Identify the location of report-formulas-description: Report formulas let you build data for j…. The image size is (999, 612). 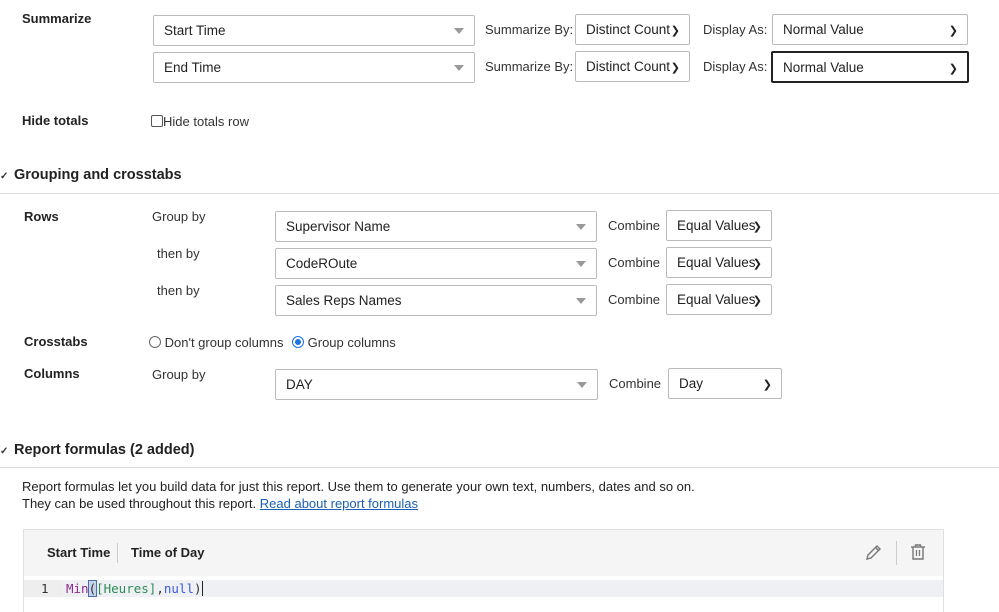
(358, 495).